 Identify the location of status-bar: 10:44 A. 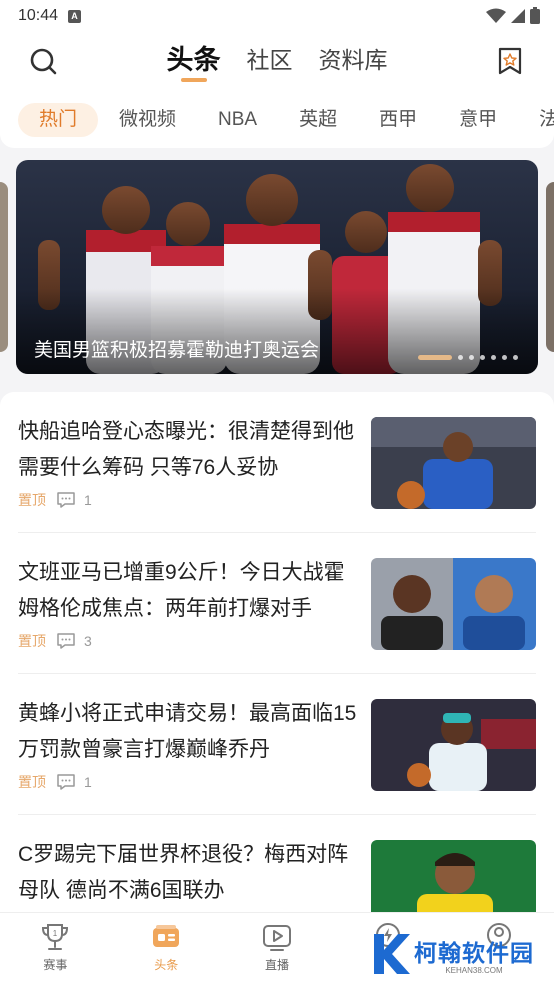
(277, 16).